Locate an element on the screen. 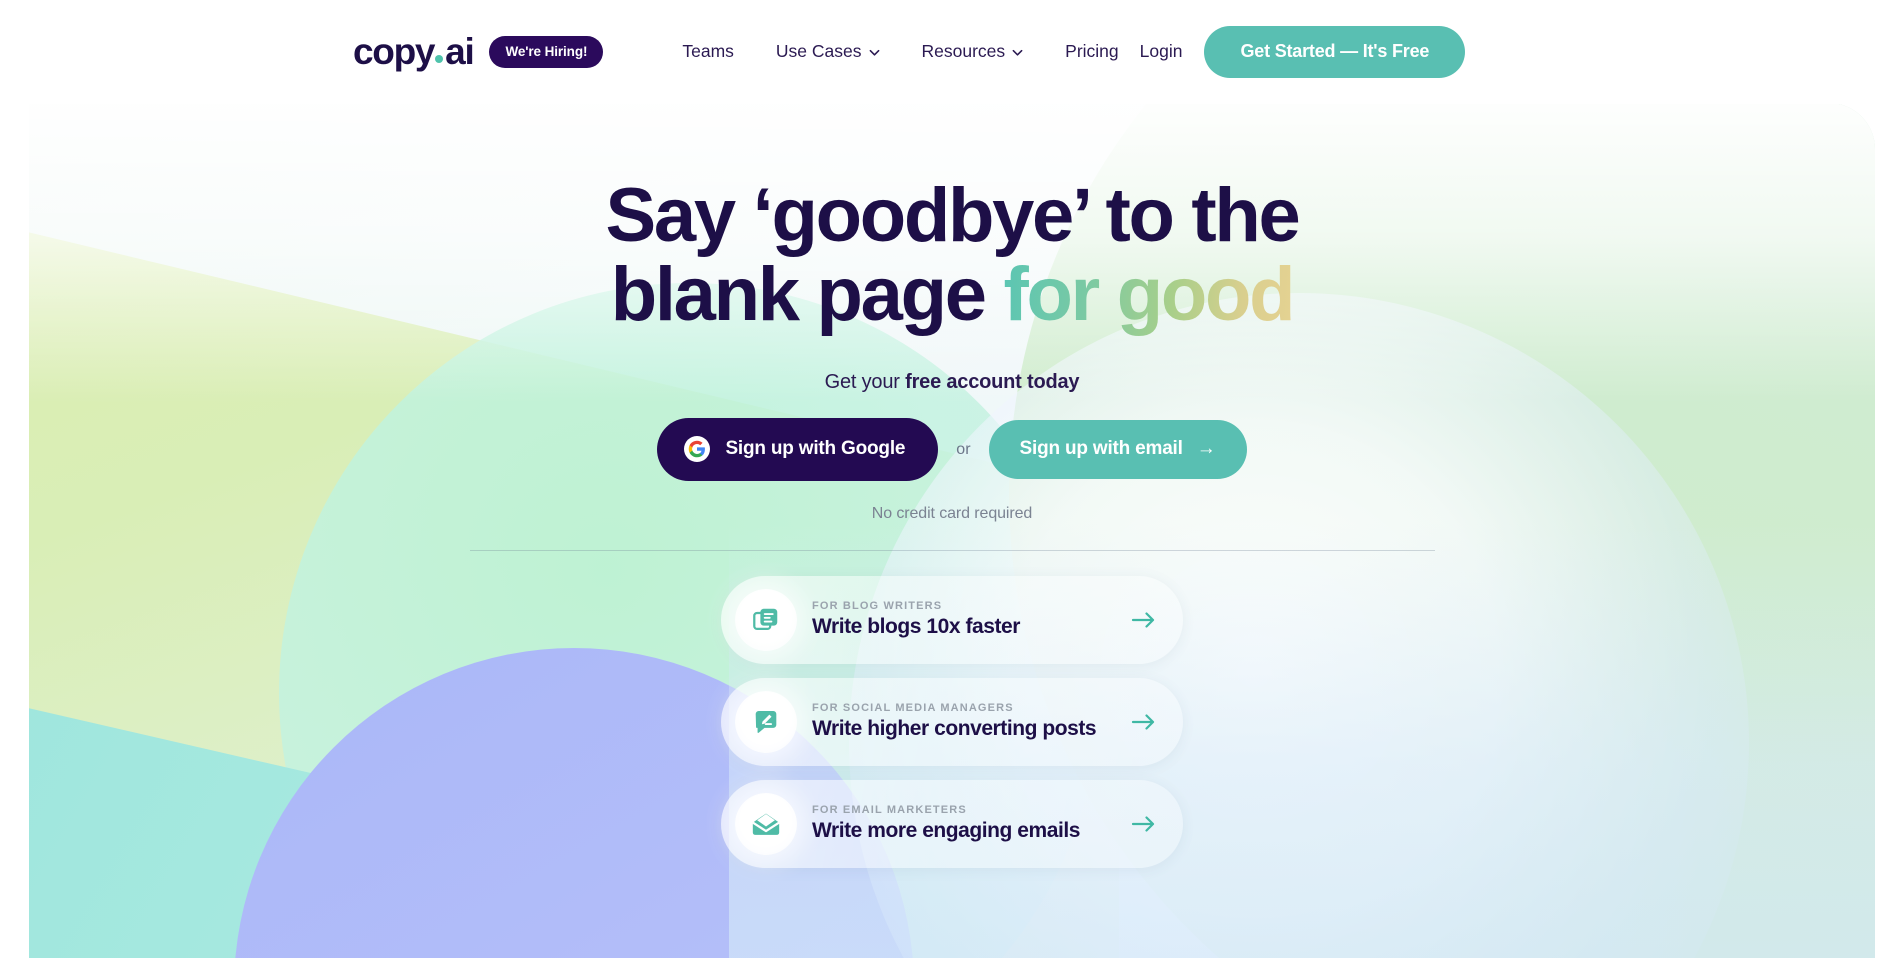 Image resolution: width=1904 pixels, height=958 pixels. headline-highlight: for good is located at coordinates (1149, 295).